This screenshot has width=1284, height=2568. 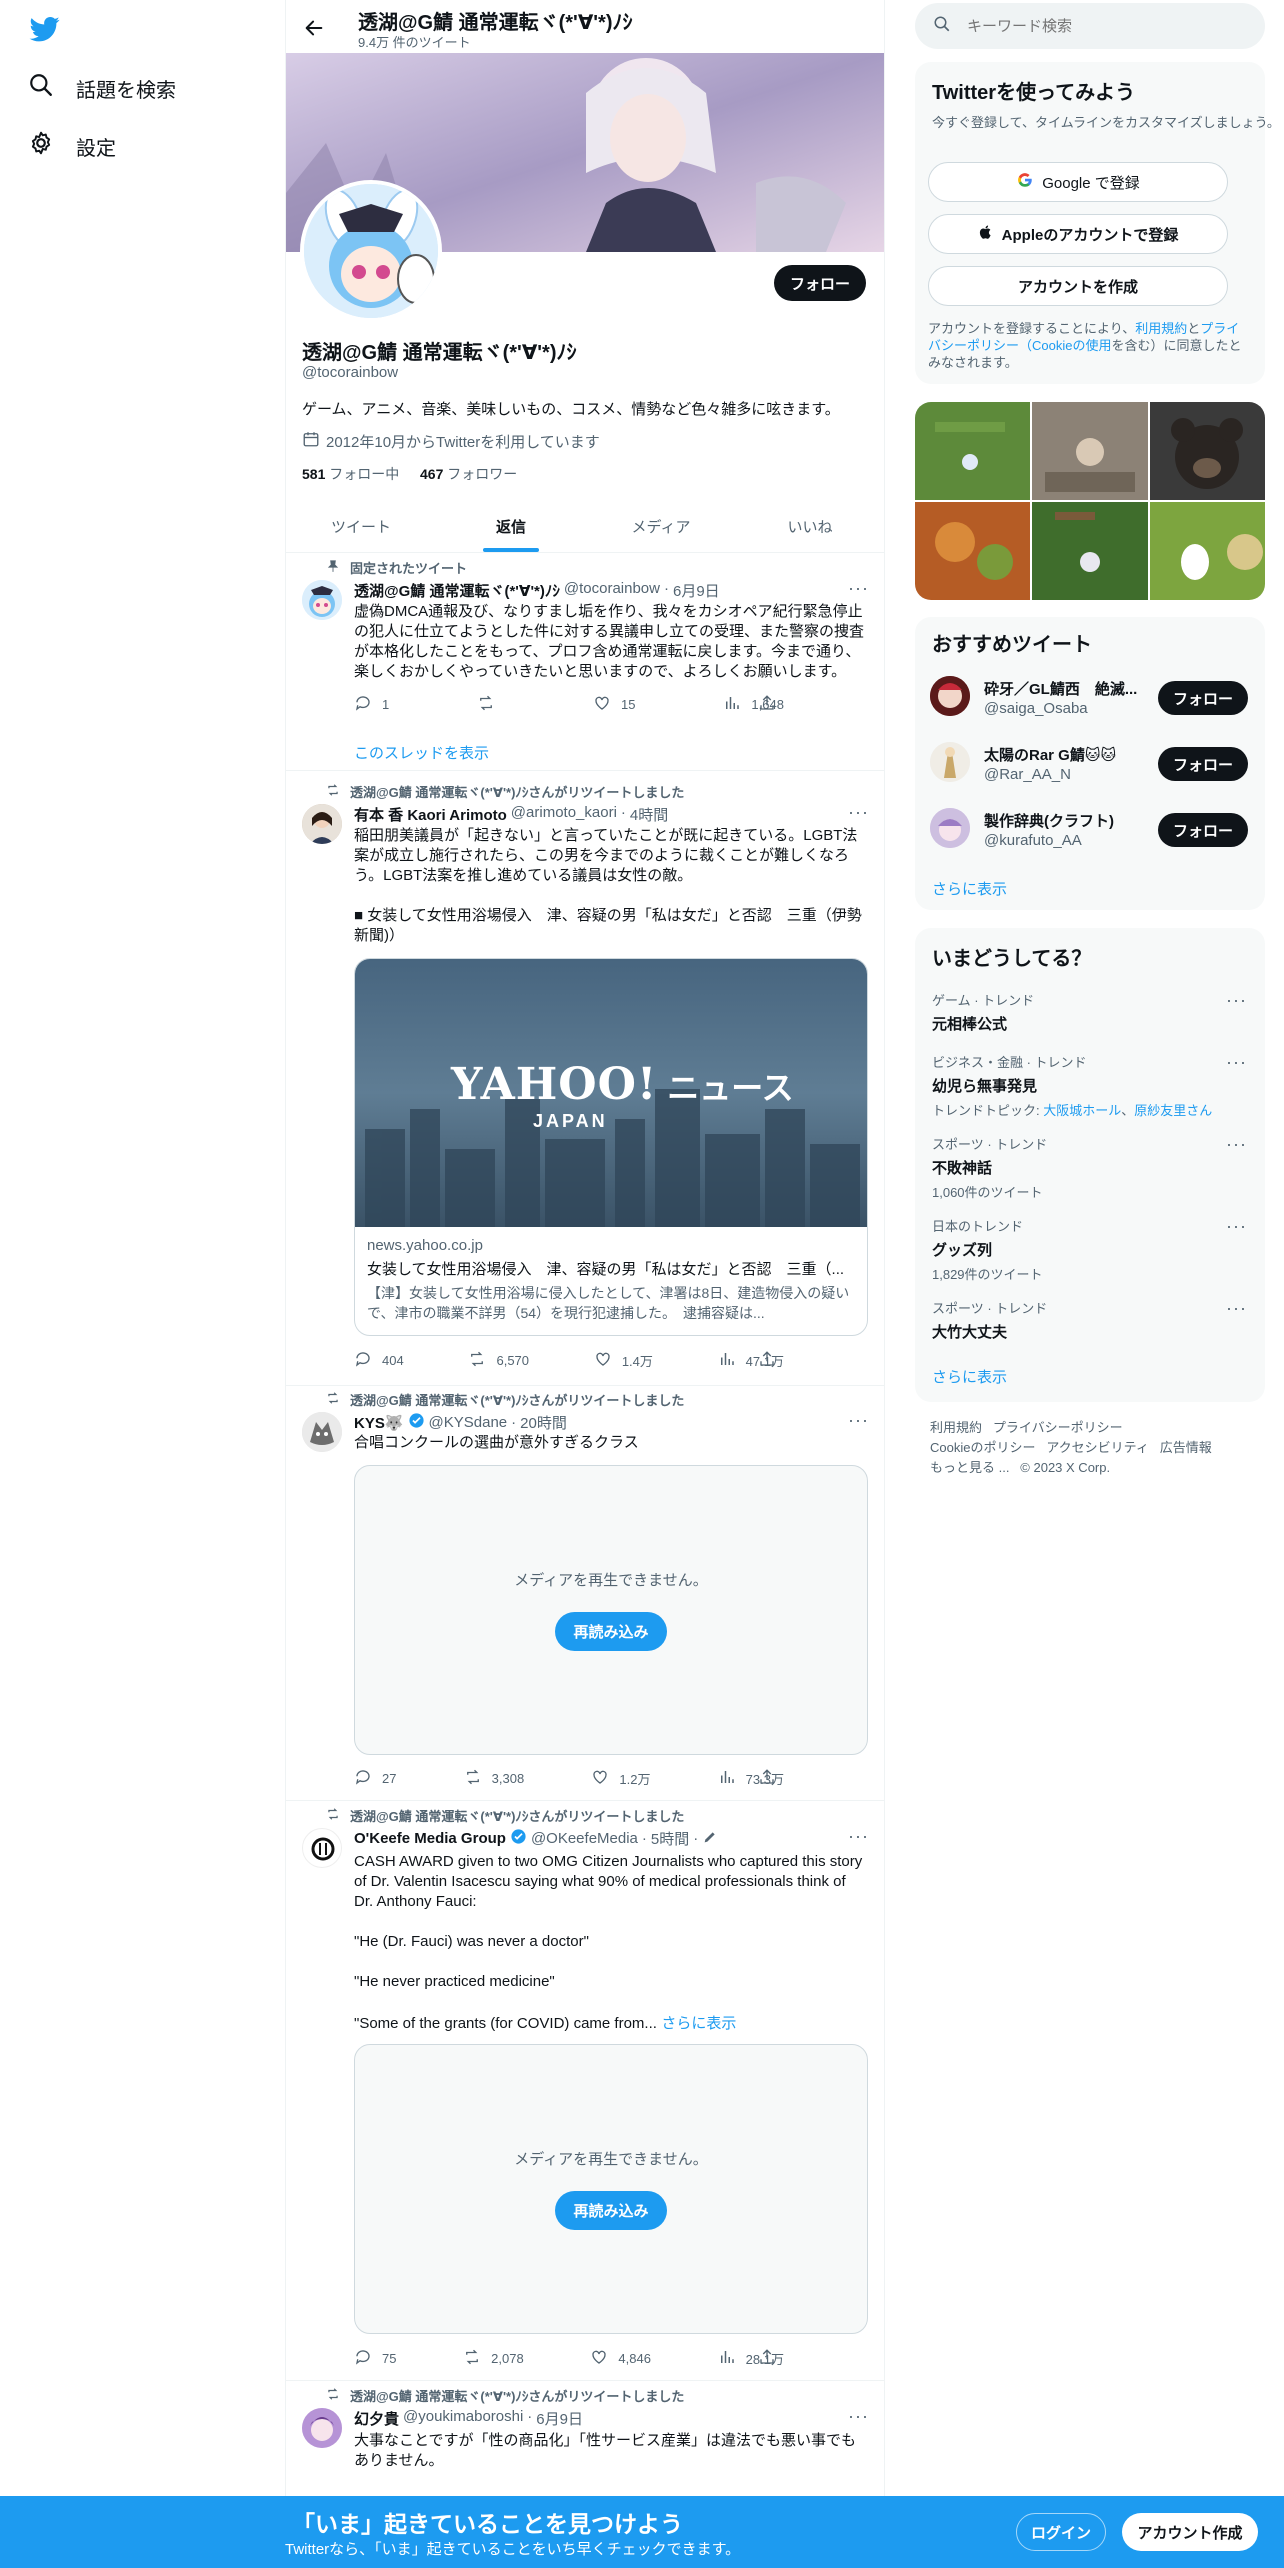 What do you see at coordinates (1092, 1320) in the screenshot?
I see `trend-item-5: スポーツ · トレンド 大竹大丈夫` at bounding box center [1092, 1320].